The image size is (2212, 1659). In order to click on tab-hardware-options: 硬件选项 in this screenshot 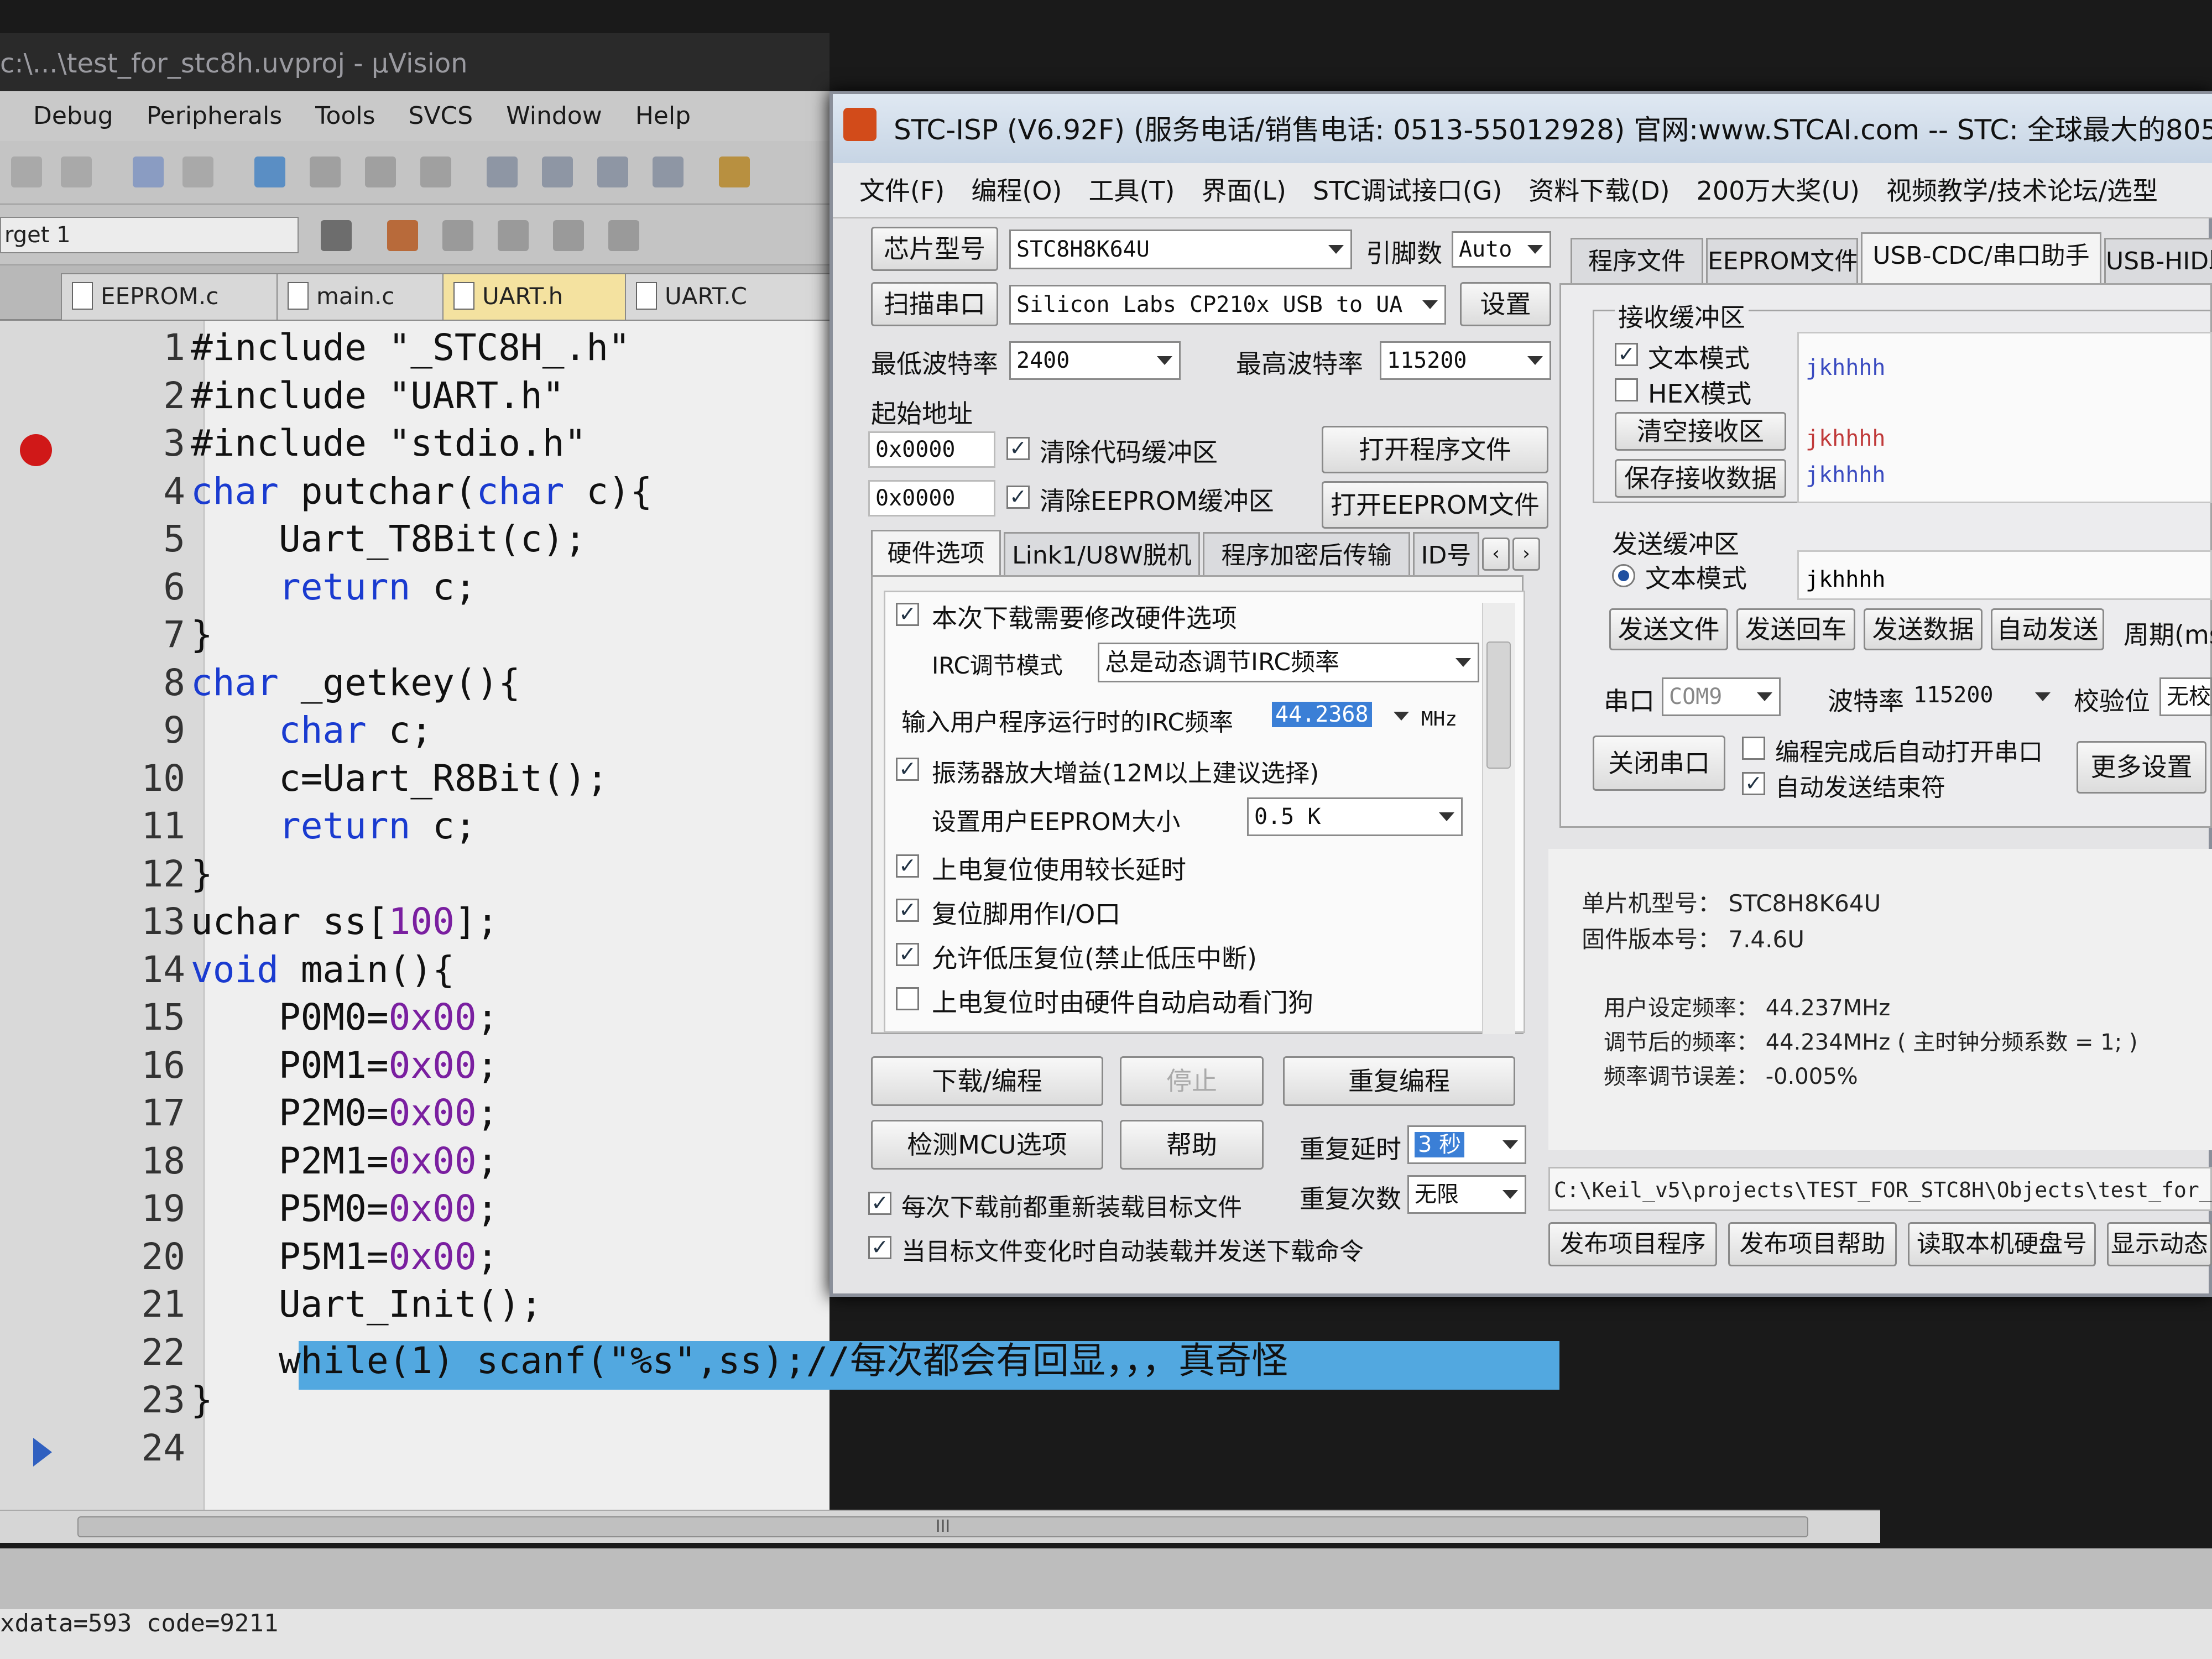, I will do `click(936, 553)`.